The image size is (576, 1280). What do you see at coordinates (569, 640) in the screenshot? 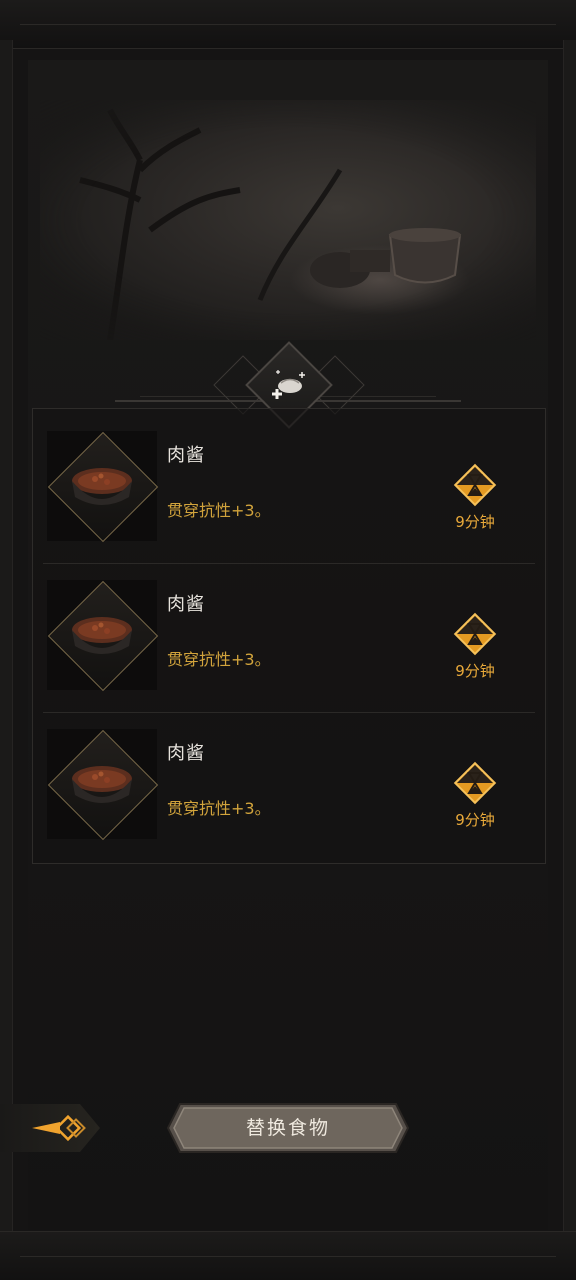
I see `right-frame-rail` at bounding box center [569, 640].